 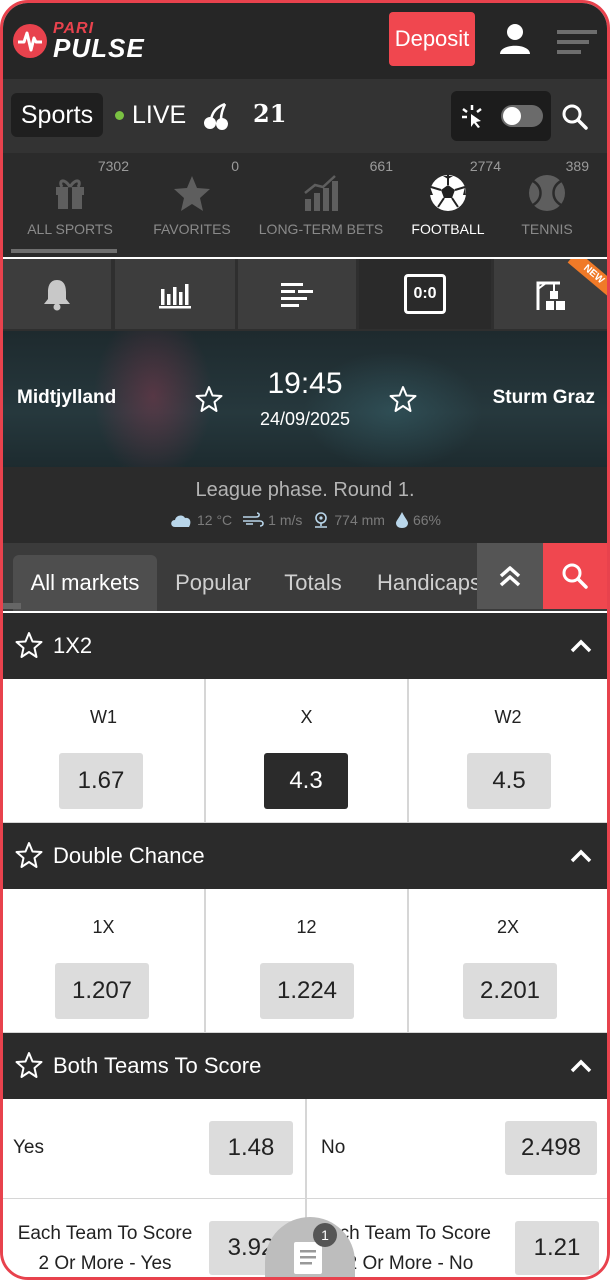 What do you see at coordinates (448, 193) in the screenshot?
I see `football-icon` at bounding box center [448, 193].